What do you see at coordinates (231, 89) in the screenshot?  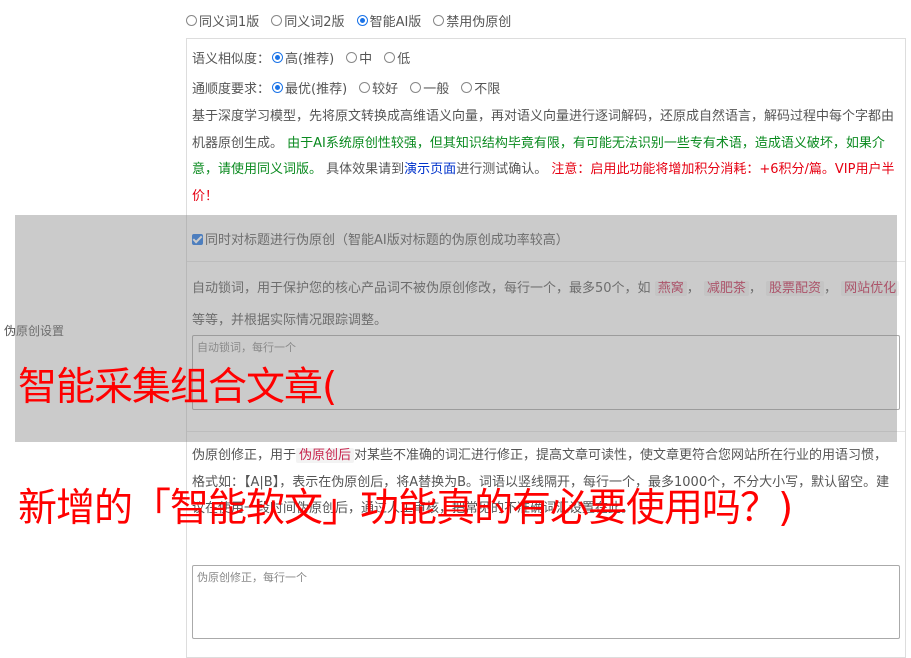 I see `fluency-label: 通顺度要求：` at bounding box center [231, 89].